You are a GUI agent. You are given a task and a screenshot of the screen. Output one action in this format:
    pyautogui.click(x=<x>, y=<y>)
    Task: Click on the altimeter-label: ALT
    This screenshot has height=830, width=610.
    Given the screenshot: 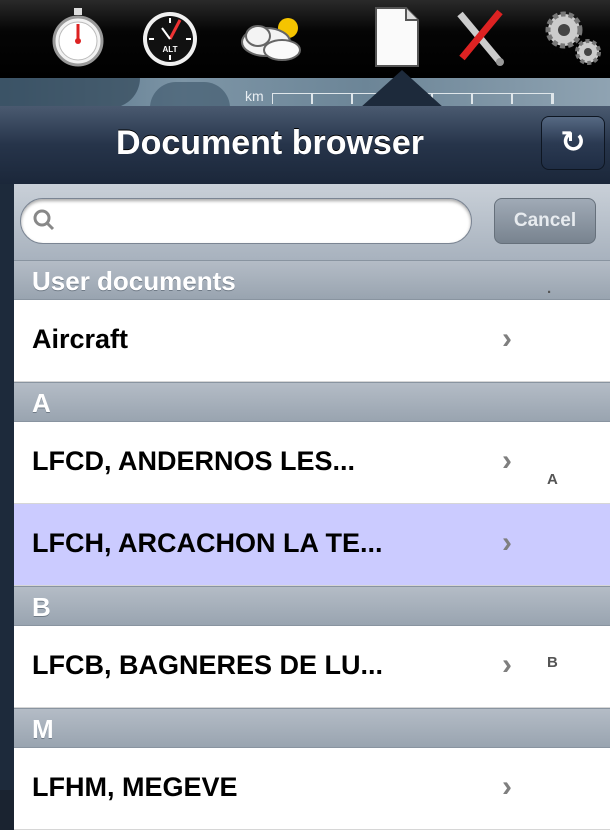 What is the action you would take?
    pyautogui.click(x=170, y=49)
    